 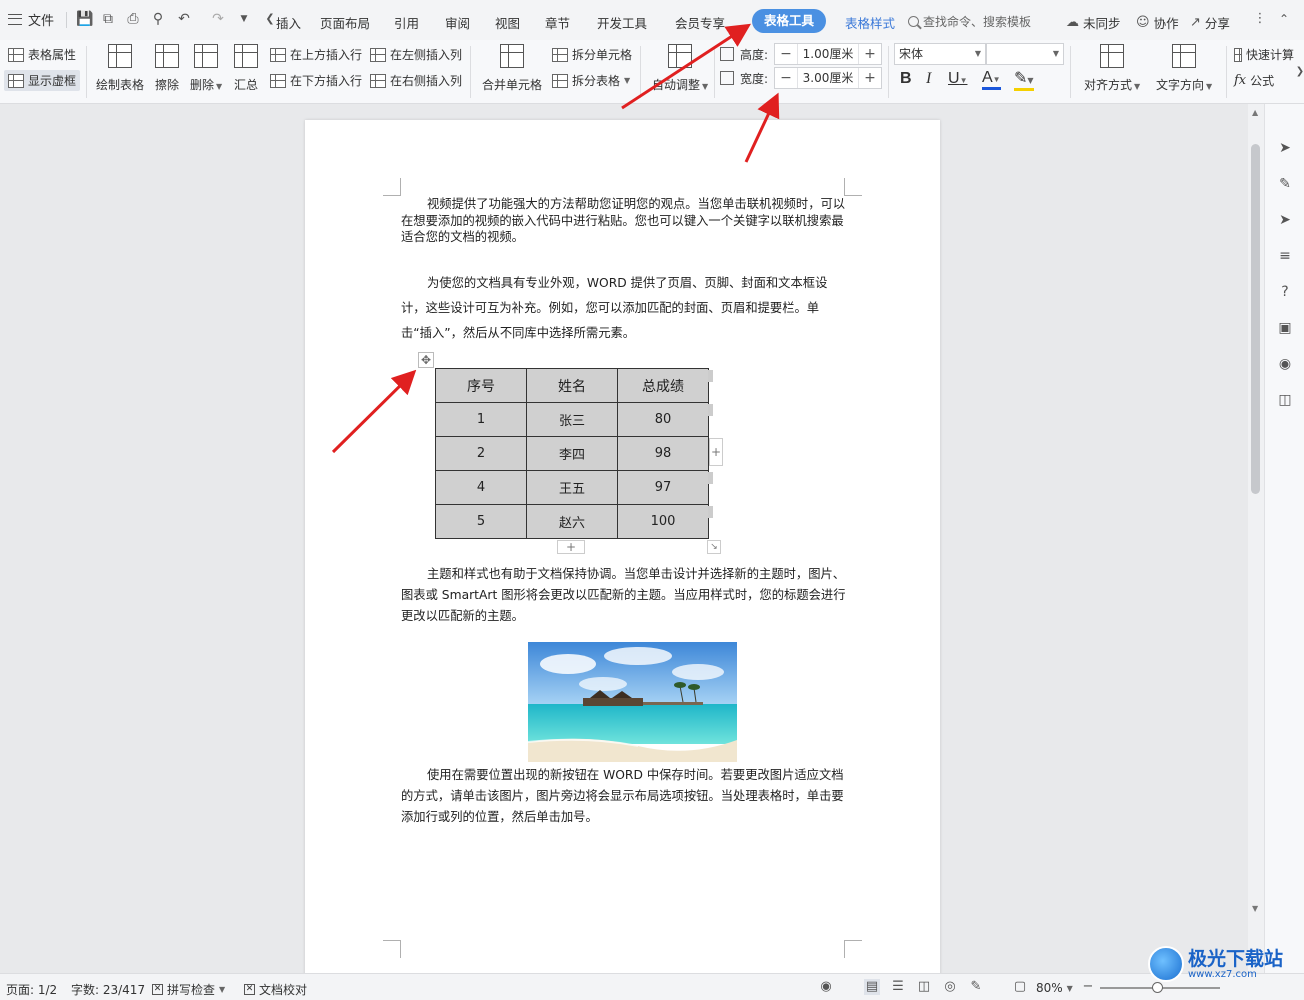 What do you see at coordinates (1285, 256) in the screenshot?
I see `settings-sliders-icon: ≡` at bounding box center [1285, 256].